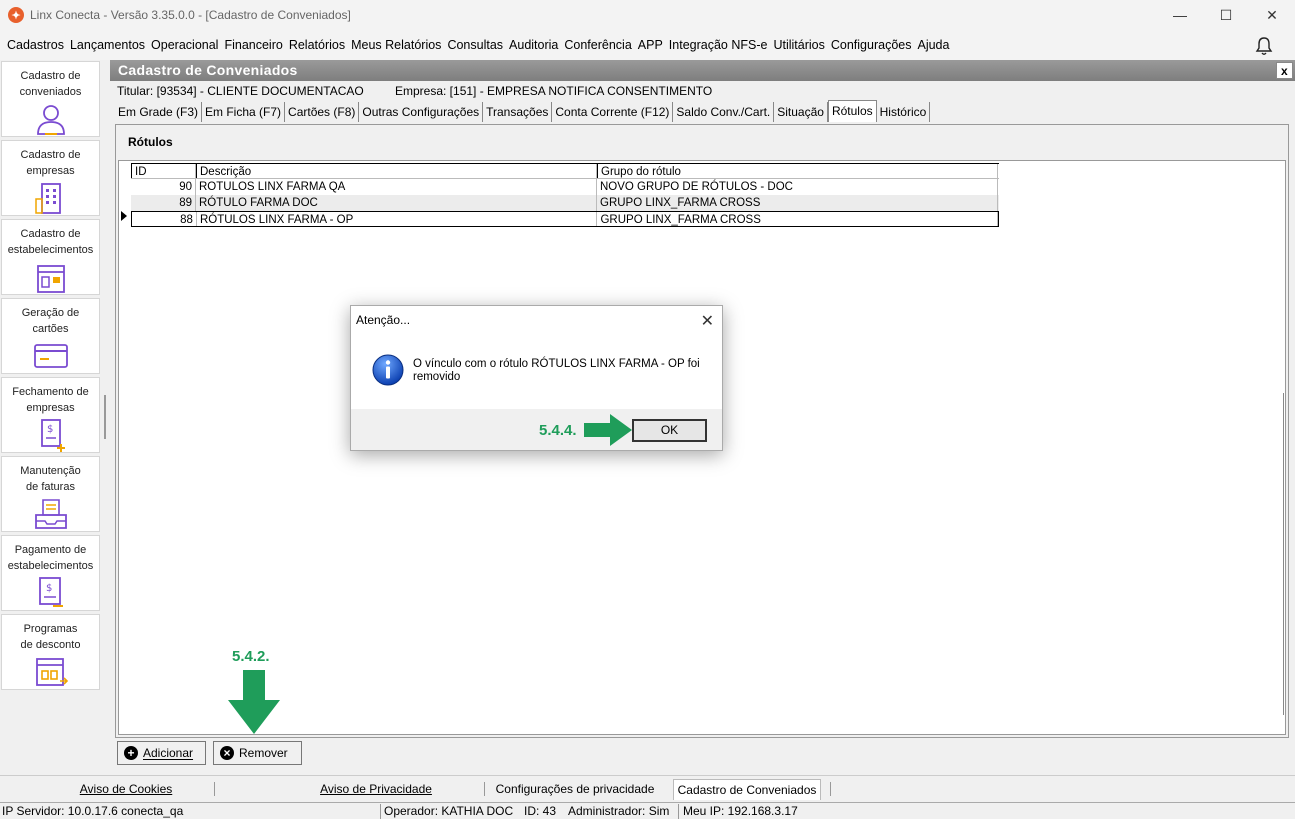 The width and height of the screenshot is (1295, 819). I want to click on cell-grupo: GRUPO LINX_FARMA CROSS, so click(797, 203).